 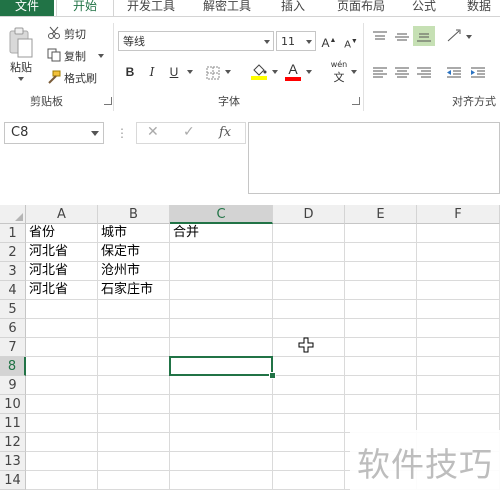 I want to click on cancel-icon: ✕, so click(x=153, y=132).